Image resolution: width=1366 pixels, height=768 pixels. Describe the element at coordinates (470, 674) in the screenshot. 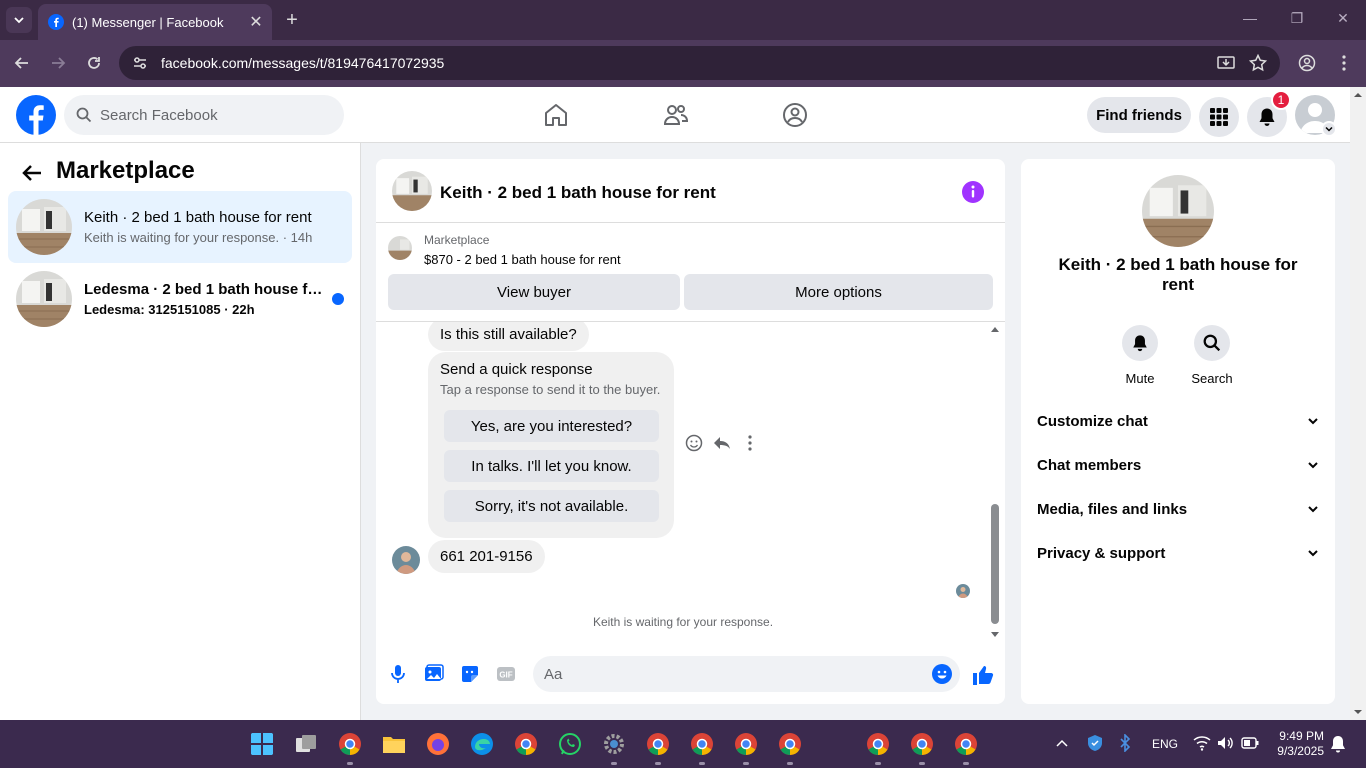

I see `sticker-icon` at that location.